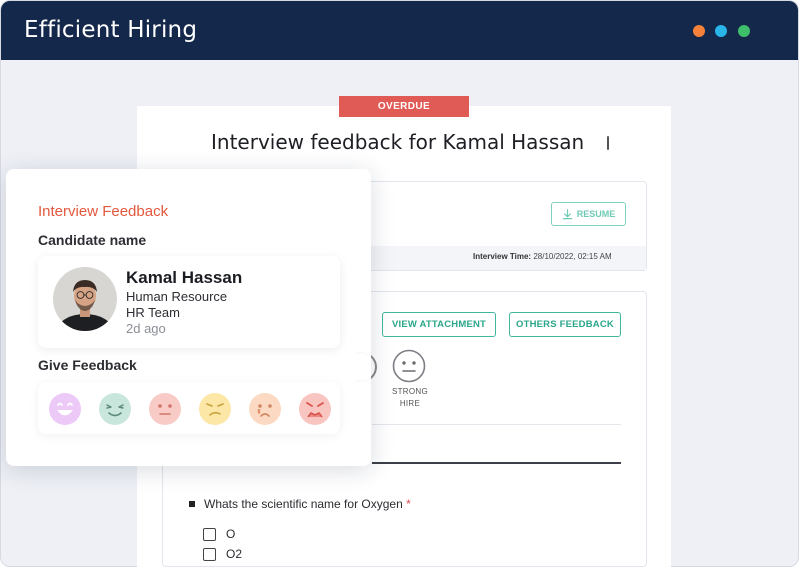  I want to click on window-dot-orange, so click(699, 31).